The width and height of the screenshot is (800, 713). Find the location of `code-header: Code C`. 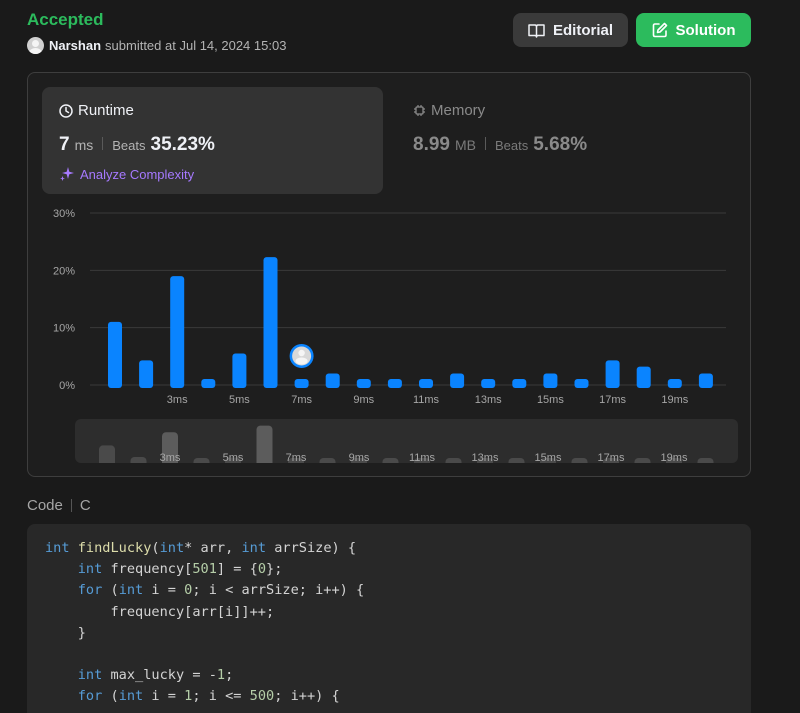

code-header: Code C is located at coordinates (59, 505).